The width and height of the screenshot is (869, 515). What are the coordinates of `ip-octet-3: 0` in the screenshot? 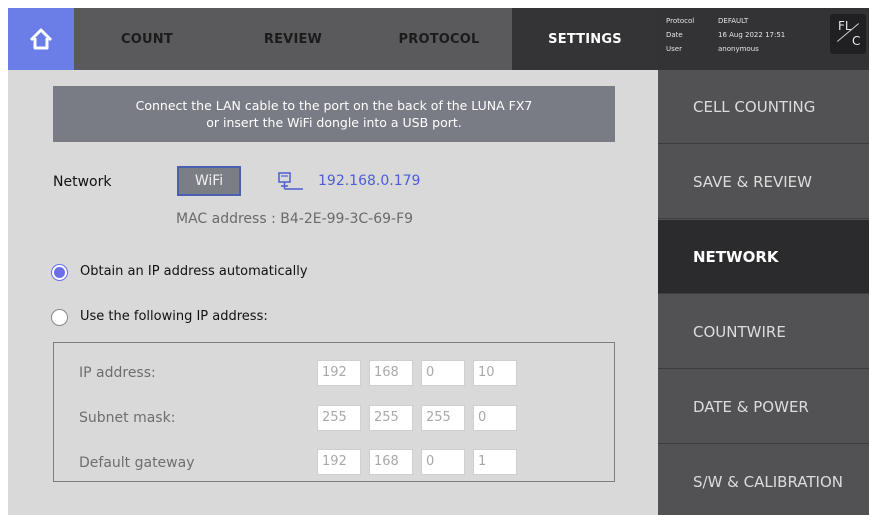 It's located at (443, 373).